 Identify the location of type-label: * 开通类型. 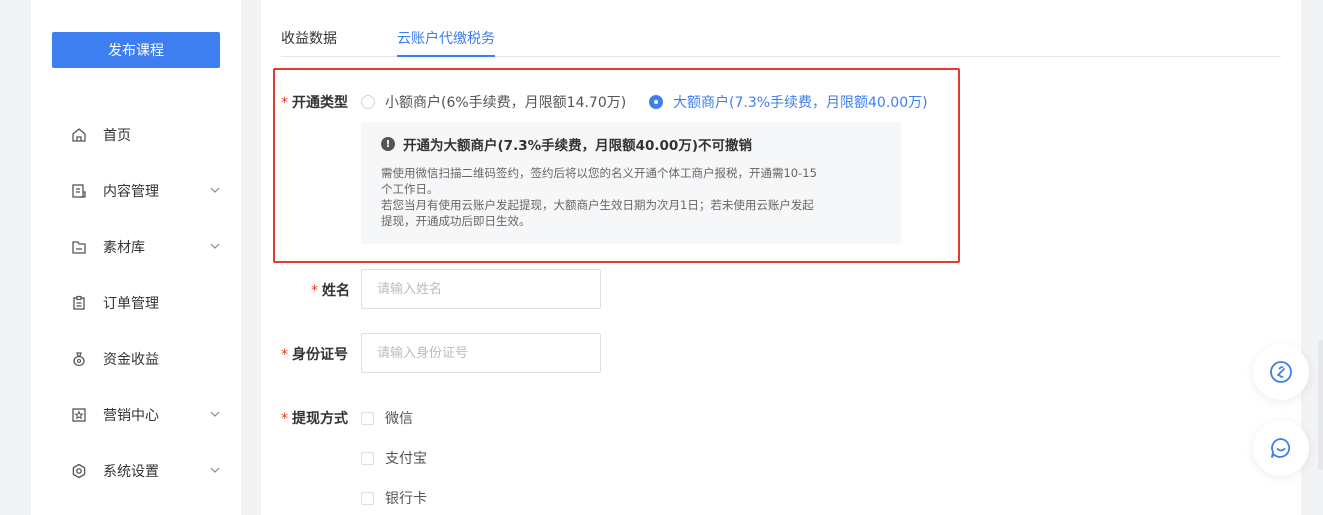
(314, 103).